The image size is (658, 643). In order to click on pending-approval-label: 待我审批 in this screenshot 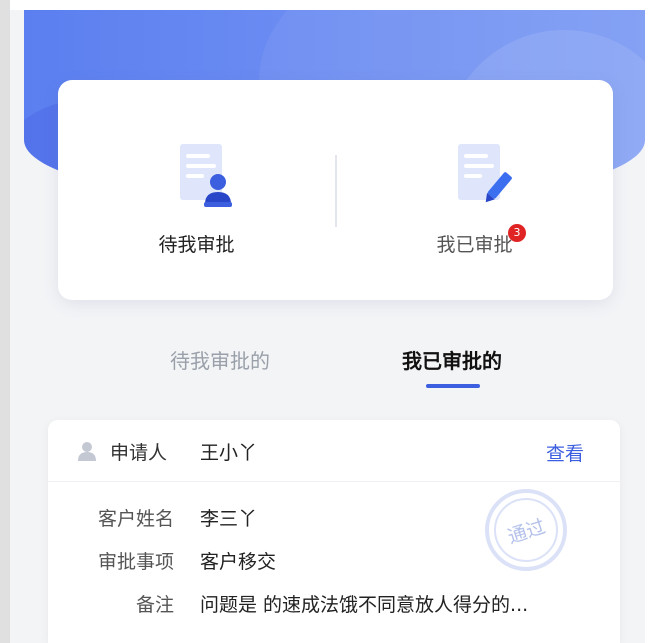, I will do `click(196, 245)`.